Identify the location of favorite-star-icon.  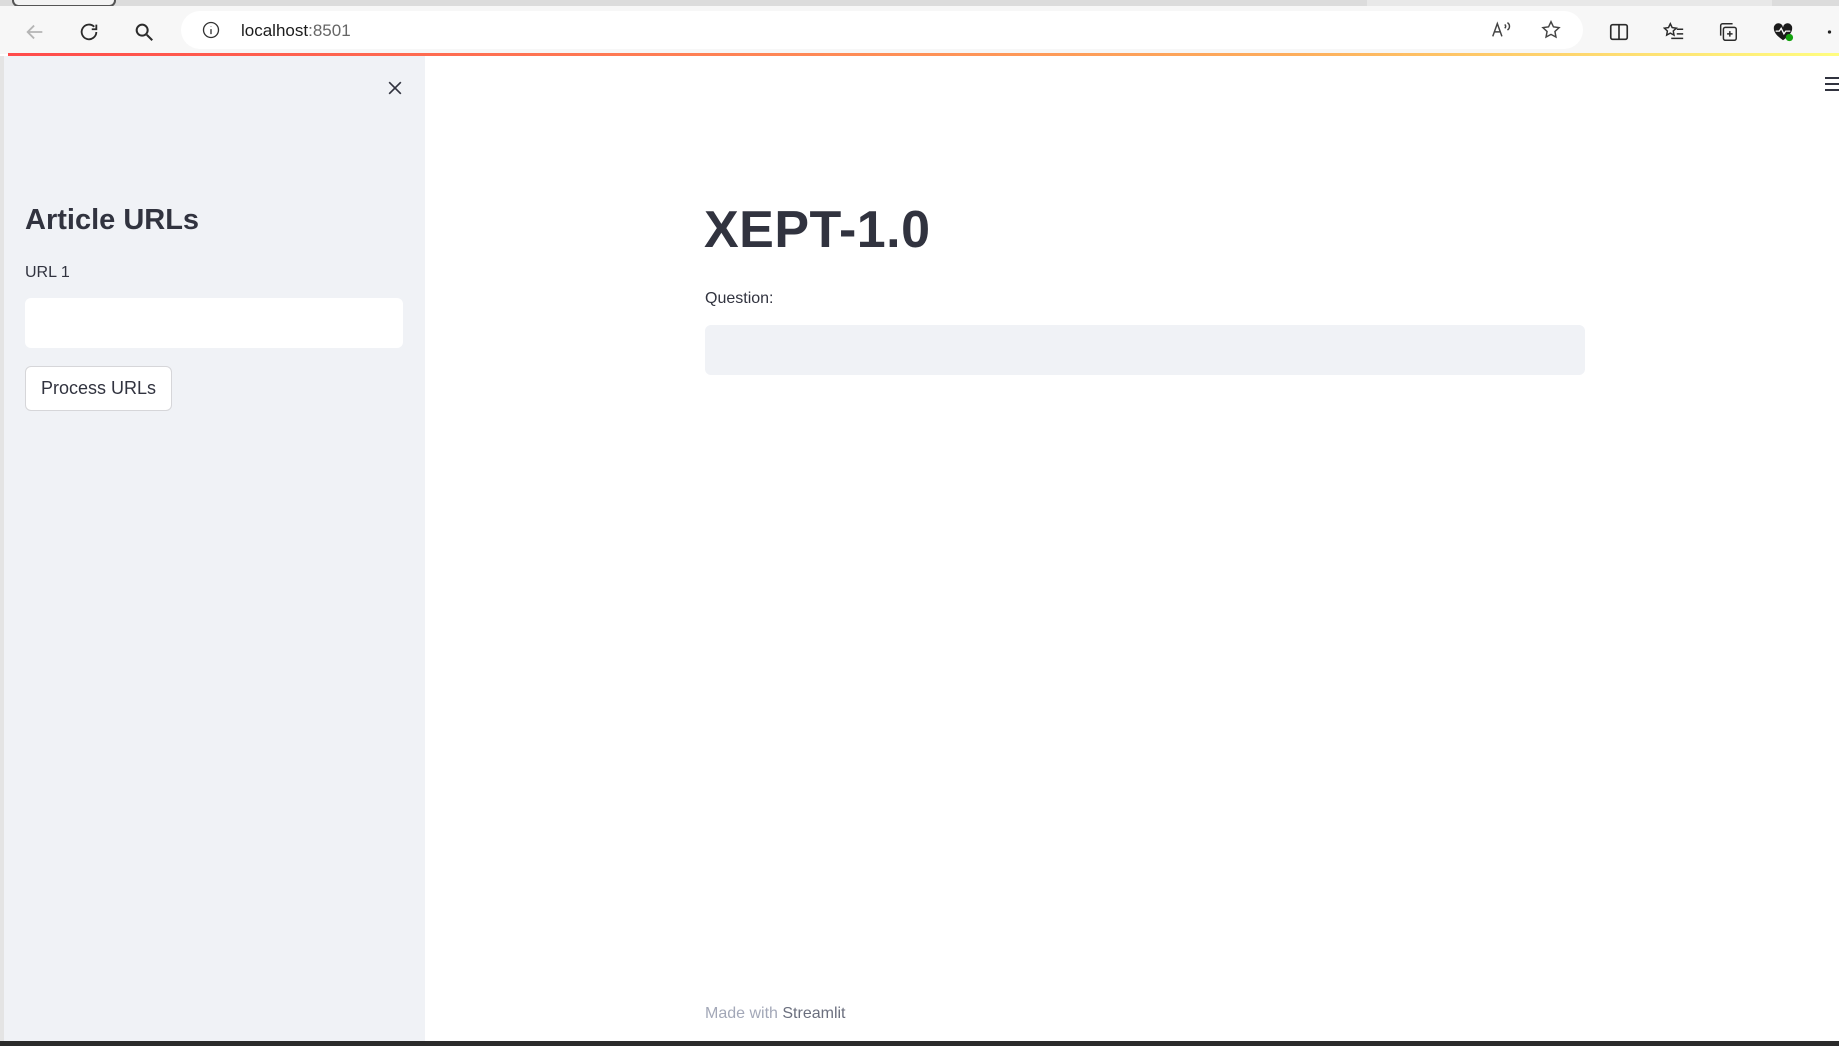
(1551, 30).